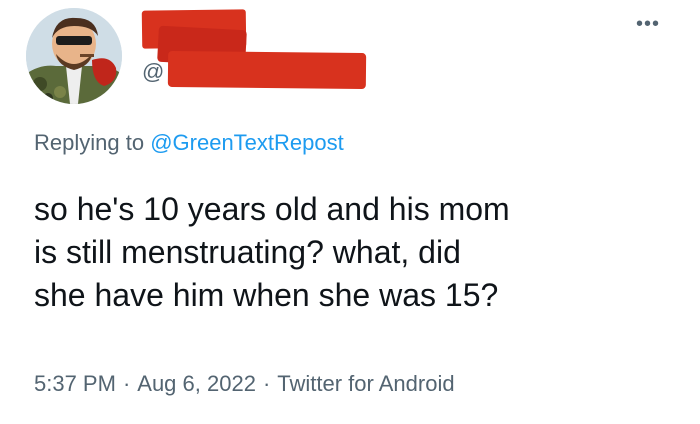 The width and height of the screenshot is (700, 424). I want to click on redacted-username, so click(267, 70).